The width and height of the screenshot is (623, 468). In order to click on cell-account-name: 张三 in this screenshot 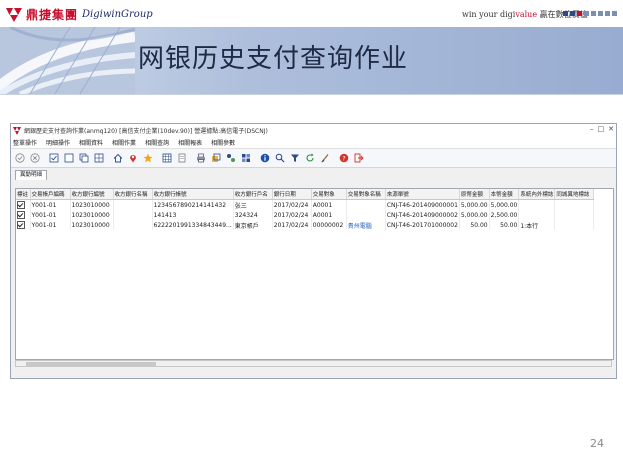, I will do `click(253, 204)`.